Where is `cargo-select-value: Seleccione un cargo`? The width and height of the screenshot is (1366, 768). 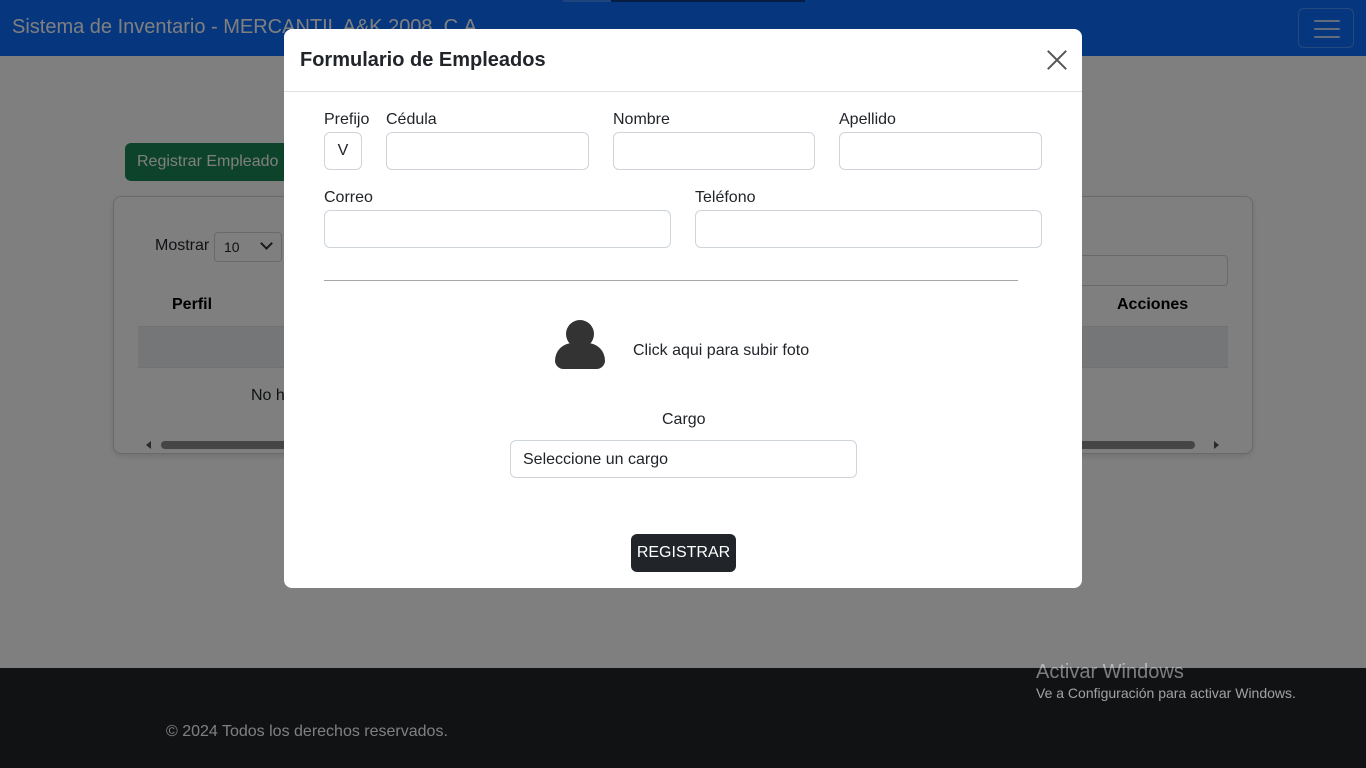 cargo-select-value: Seleccione un cargo is located at coordinates (595, 459).